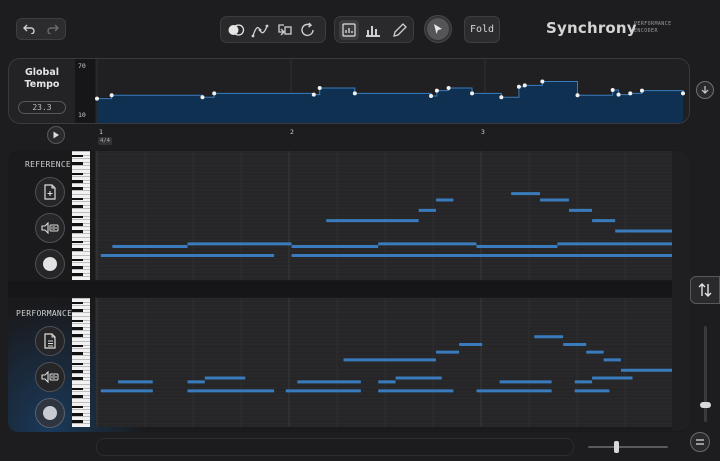  I want to click on curve-nodes-icon, so click(260, 30).